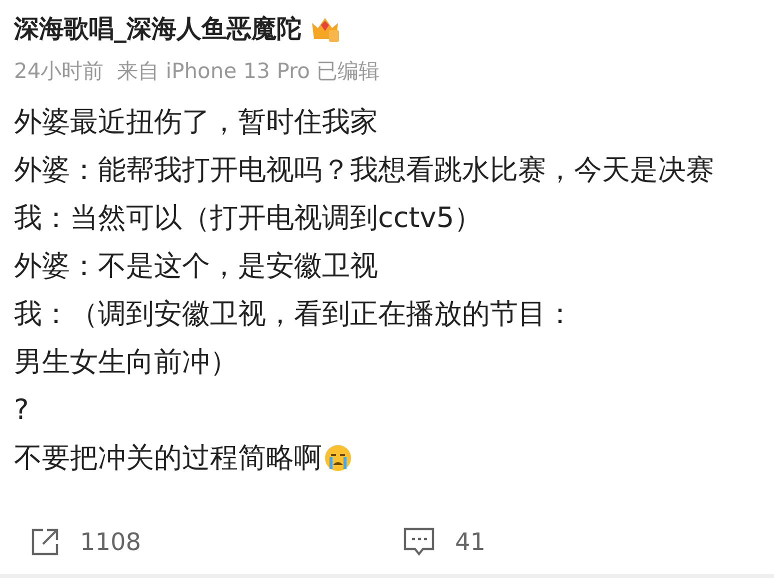 This screenshot has height=588, width=774. I want to click on share-count: 1108, so click(111, 542).